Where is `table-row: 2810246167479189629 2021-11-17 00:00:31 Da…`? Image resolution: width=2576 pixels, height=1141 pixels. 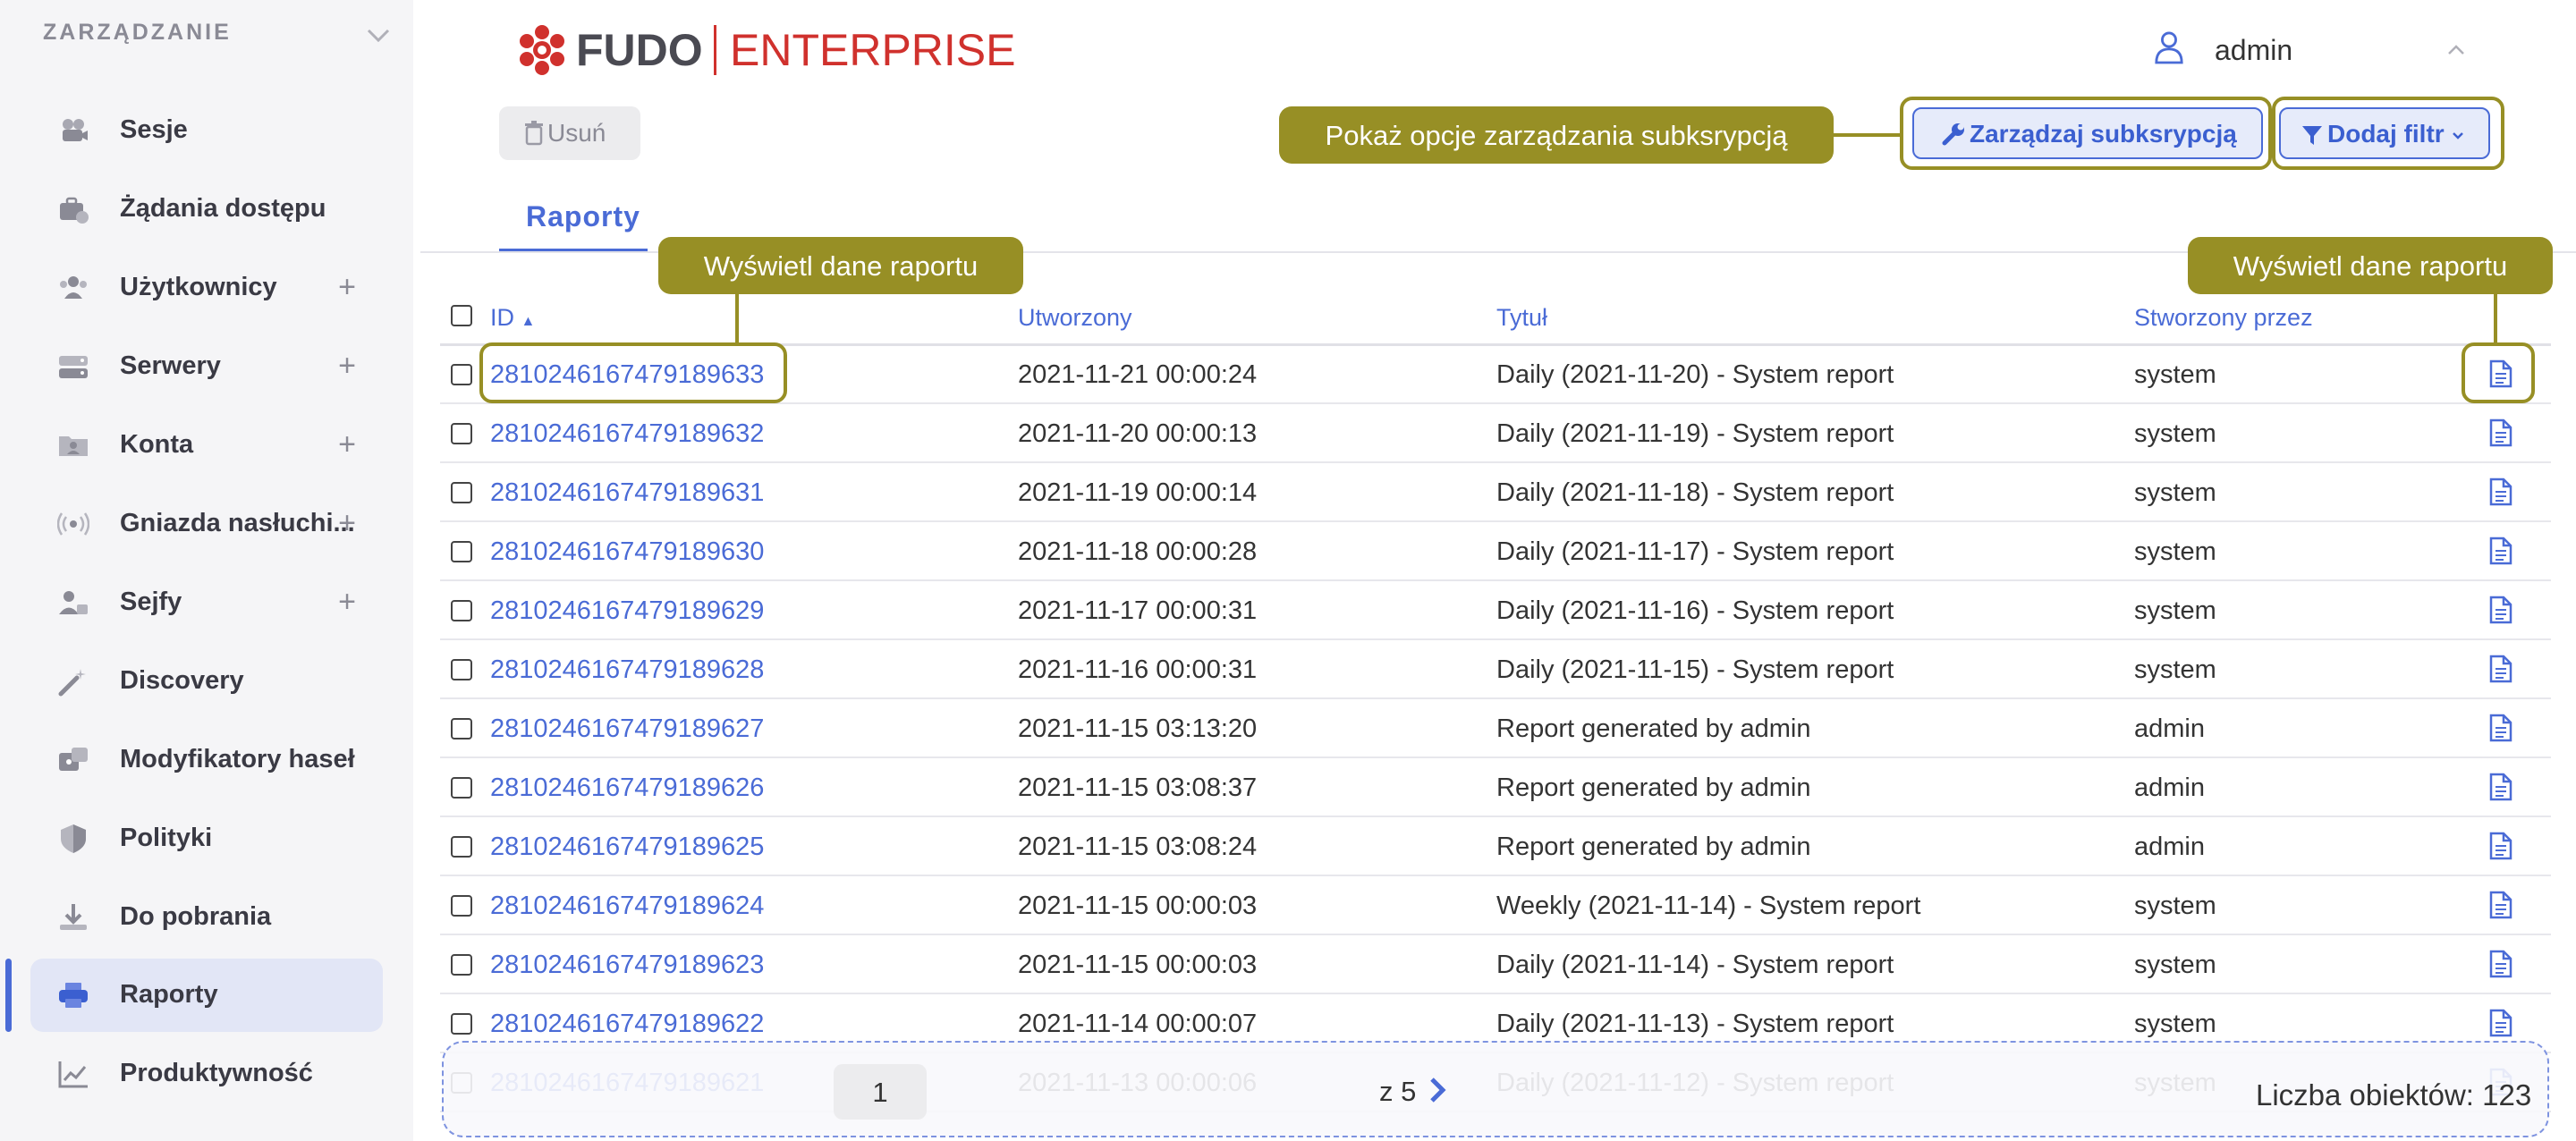 table-row: 2810246167479189629 2021-11-17 00:00:31 Da… is located at coordinates (1495, 610).